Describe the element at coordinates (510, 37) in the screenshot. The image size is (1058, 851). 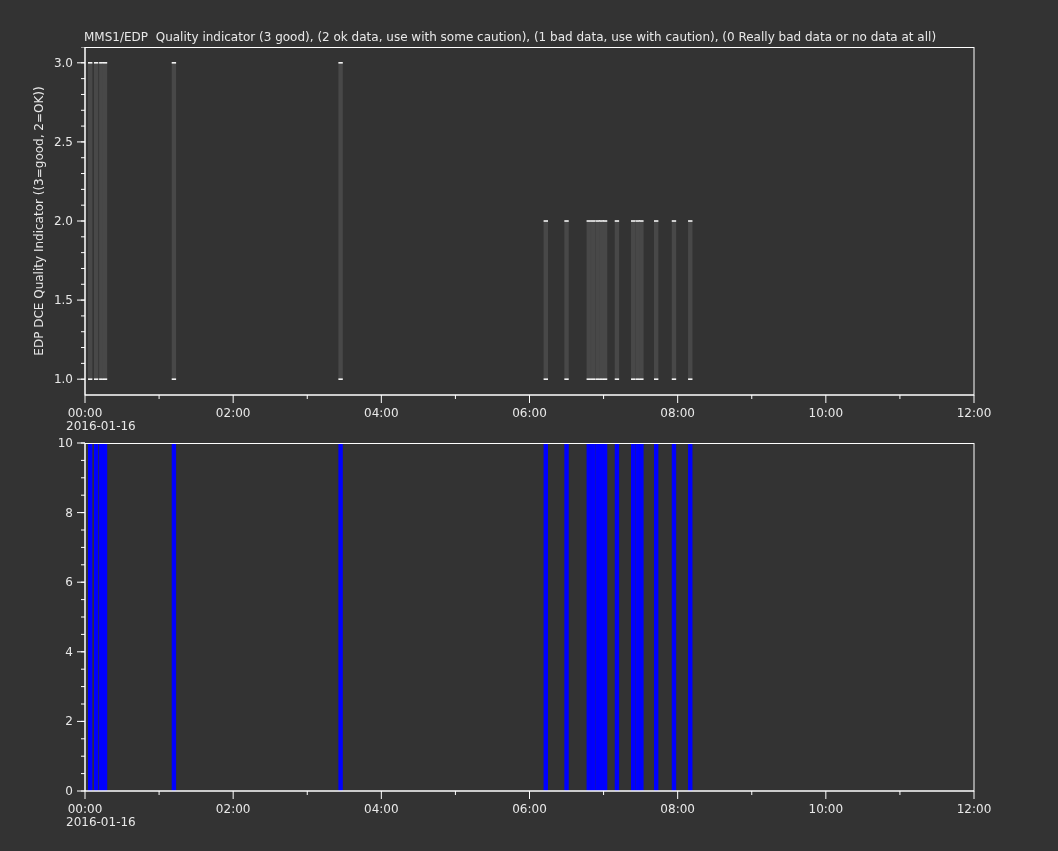
I see `plot-title: MMS1/EDP Quality indicator (3 good), (2 ok data, use with some caution), (1 bad data, use with caution), (0 Really bad data or no data at all)` at that location.